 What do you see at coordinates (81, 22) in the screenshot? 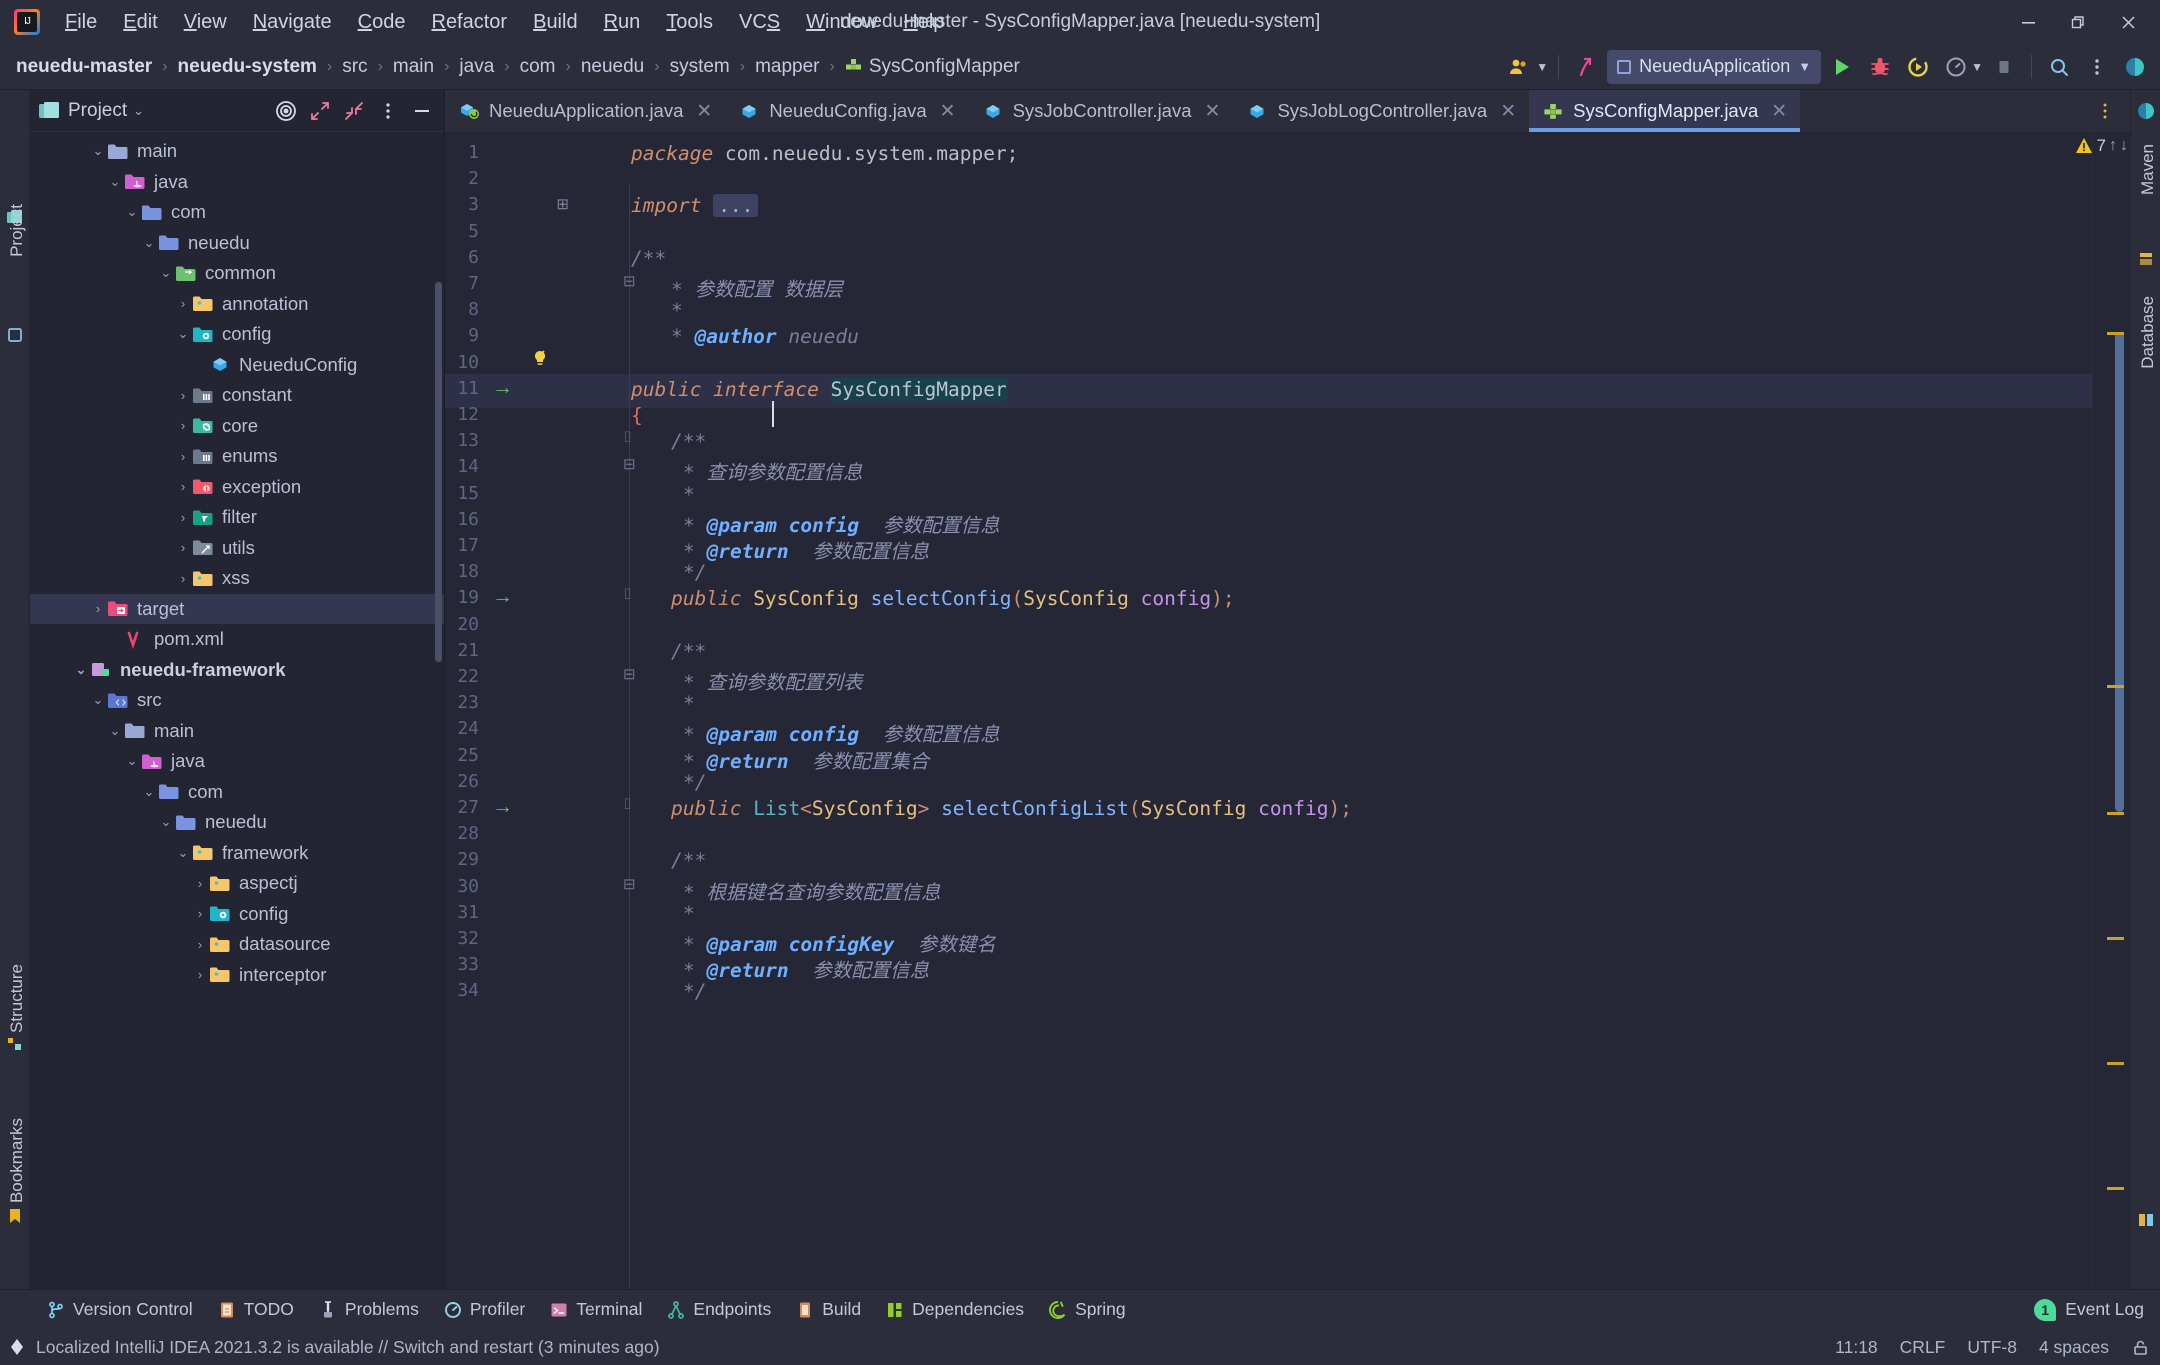
I see `menu-item-file: File` at bounding box center [81, 22].